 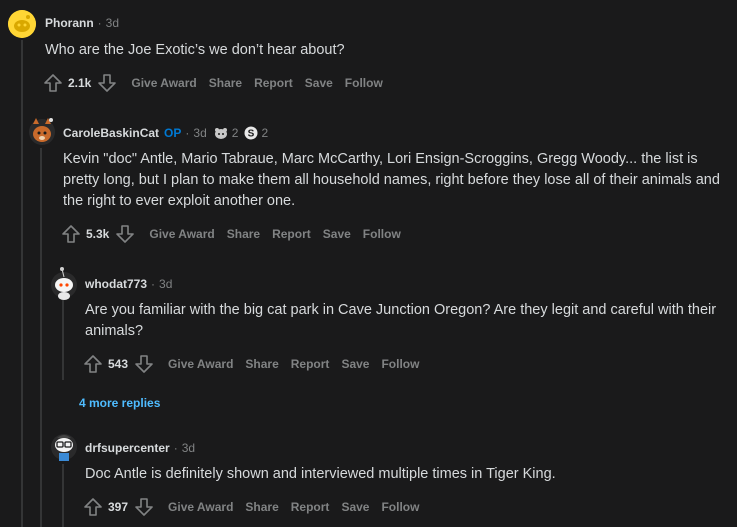 I want to click on more-replies-link: 4 more replies, so click(x=119, y=403).